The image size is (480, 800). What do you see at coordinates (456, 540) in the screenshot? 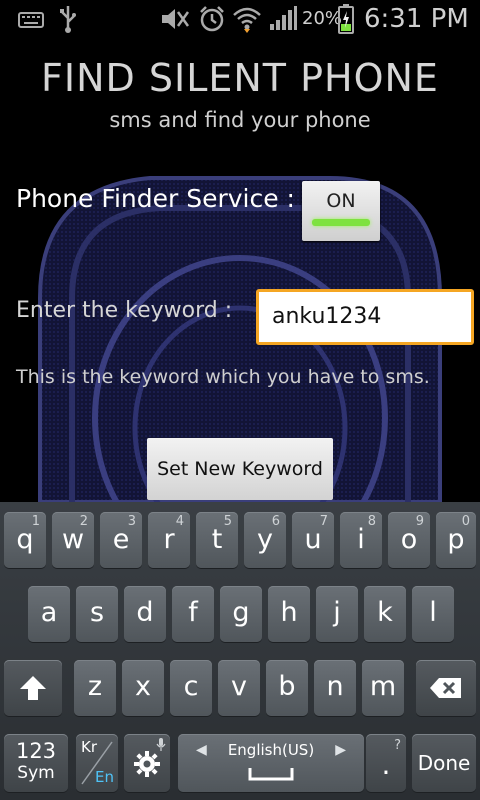
I see `key-p: 0p` at bounding box center [456, 540].